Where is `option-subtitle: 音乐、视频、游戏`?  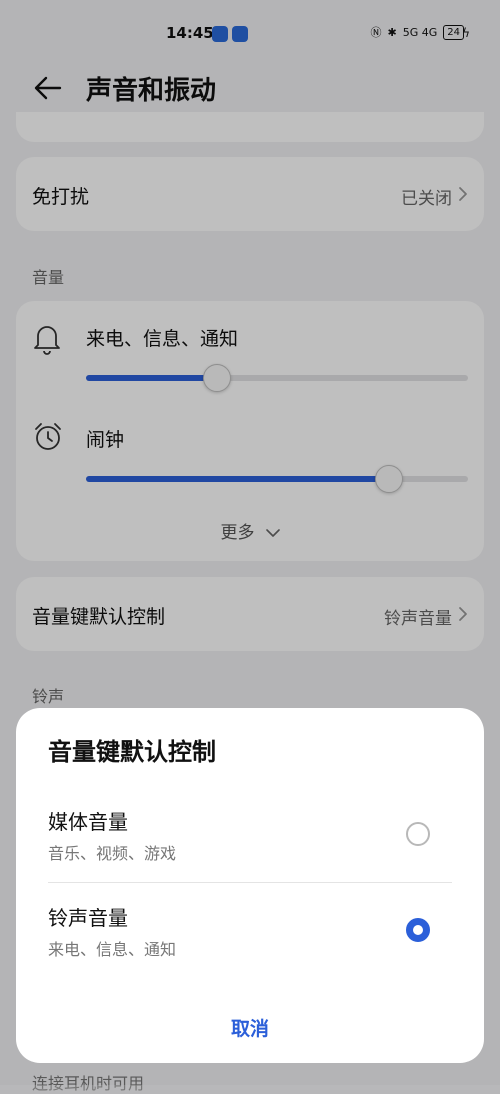 option-subtitle: 音乐、视频、游戏 is located at coordinates (112, 853).